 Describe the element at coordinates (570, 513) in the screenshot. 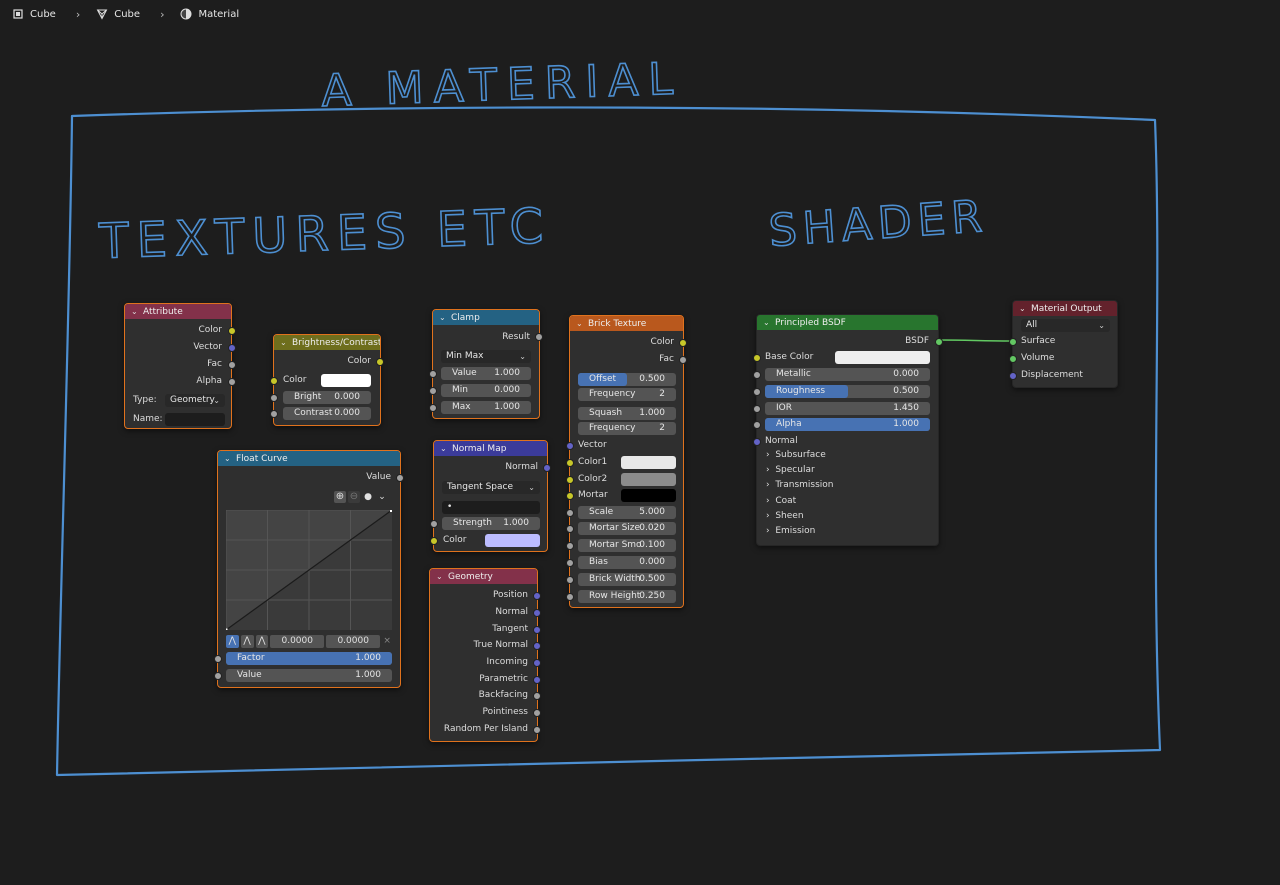

I see `socket-scale` at that location.